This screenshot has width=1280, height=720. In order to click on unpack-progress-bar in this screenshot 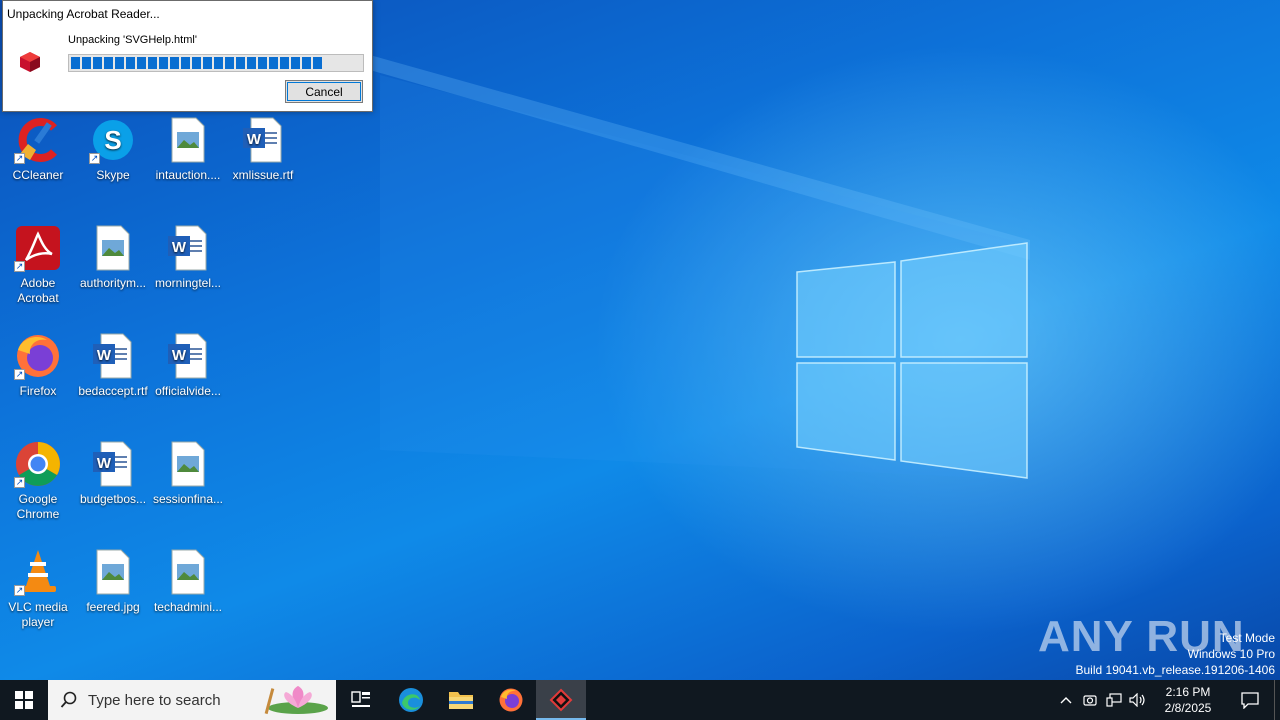, I will do `click(216, 63)`.